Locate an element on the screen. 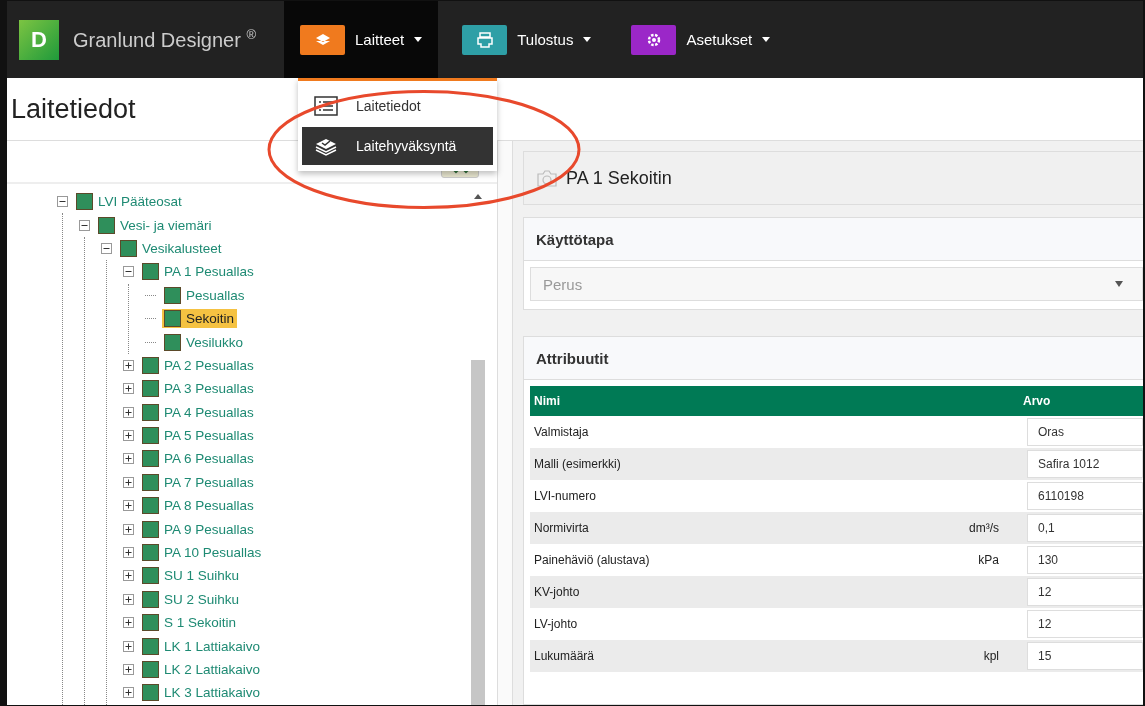 The image size is (1145, 706). attribute-name: LV-johto is located at coordinates (556, 624).